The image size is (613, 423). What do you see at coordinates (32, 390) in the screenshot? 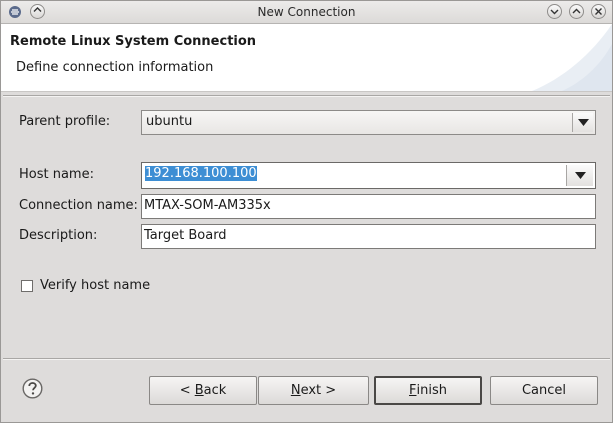
I see `help-icon` at bounding box center [32, 390].